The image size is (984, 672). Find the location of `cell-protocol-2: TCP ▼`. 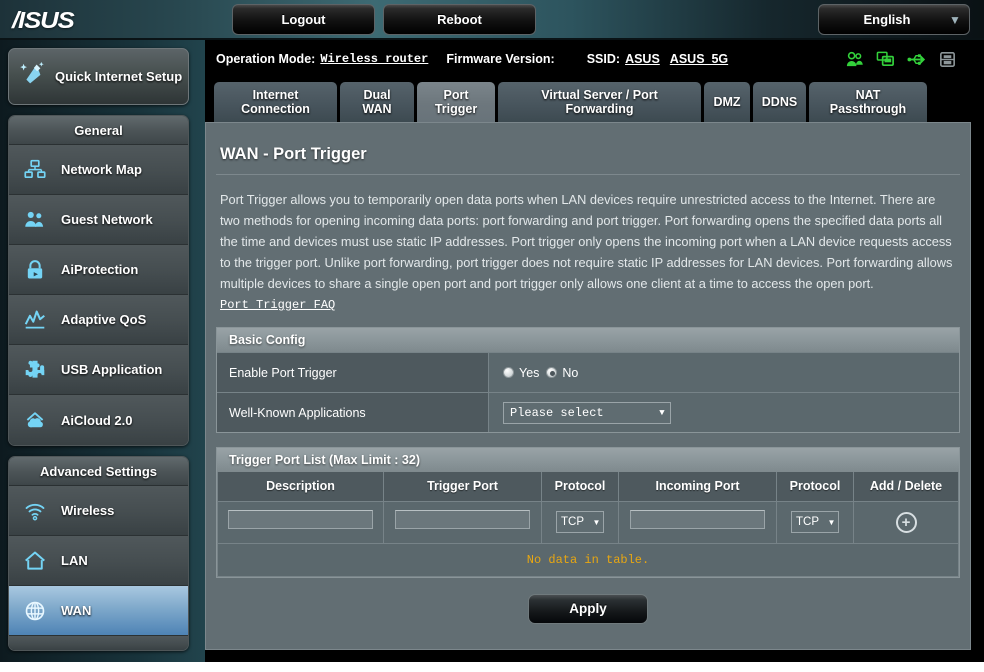

cell-protocol-2: TCP ▼ is located at coordinates (815, 522).